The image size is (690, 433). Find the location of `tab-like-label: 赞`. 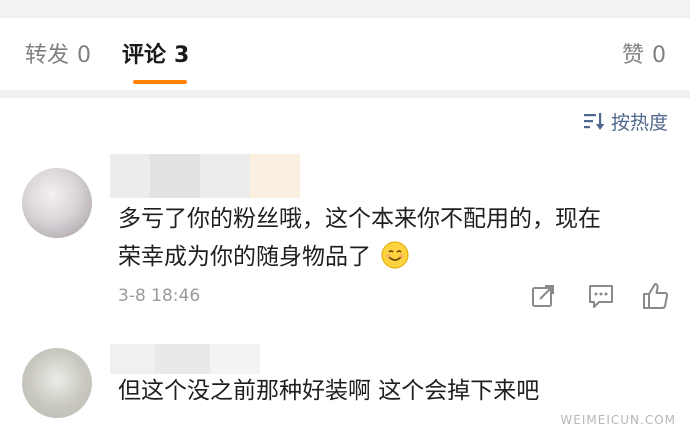

tab-like-label: 赞 is located at coordinates (632, 55).